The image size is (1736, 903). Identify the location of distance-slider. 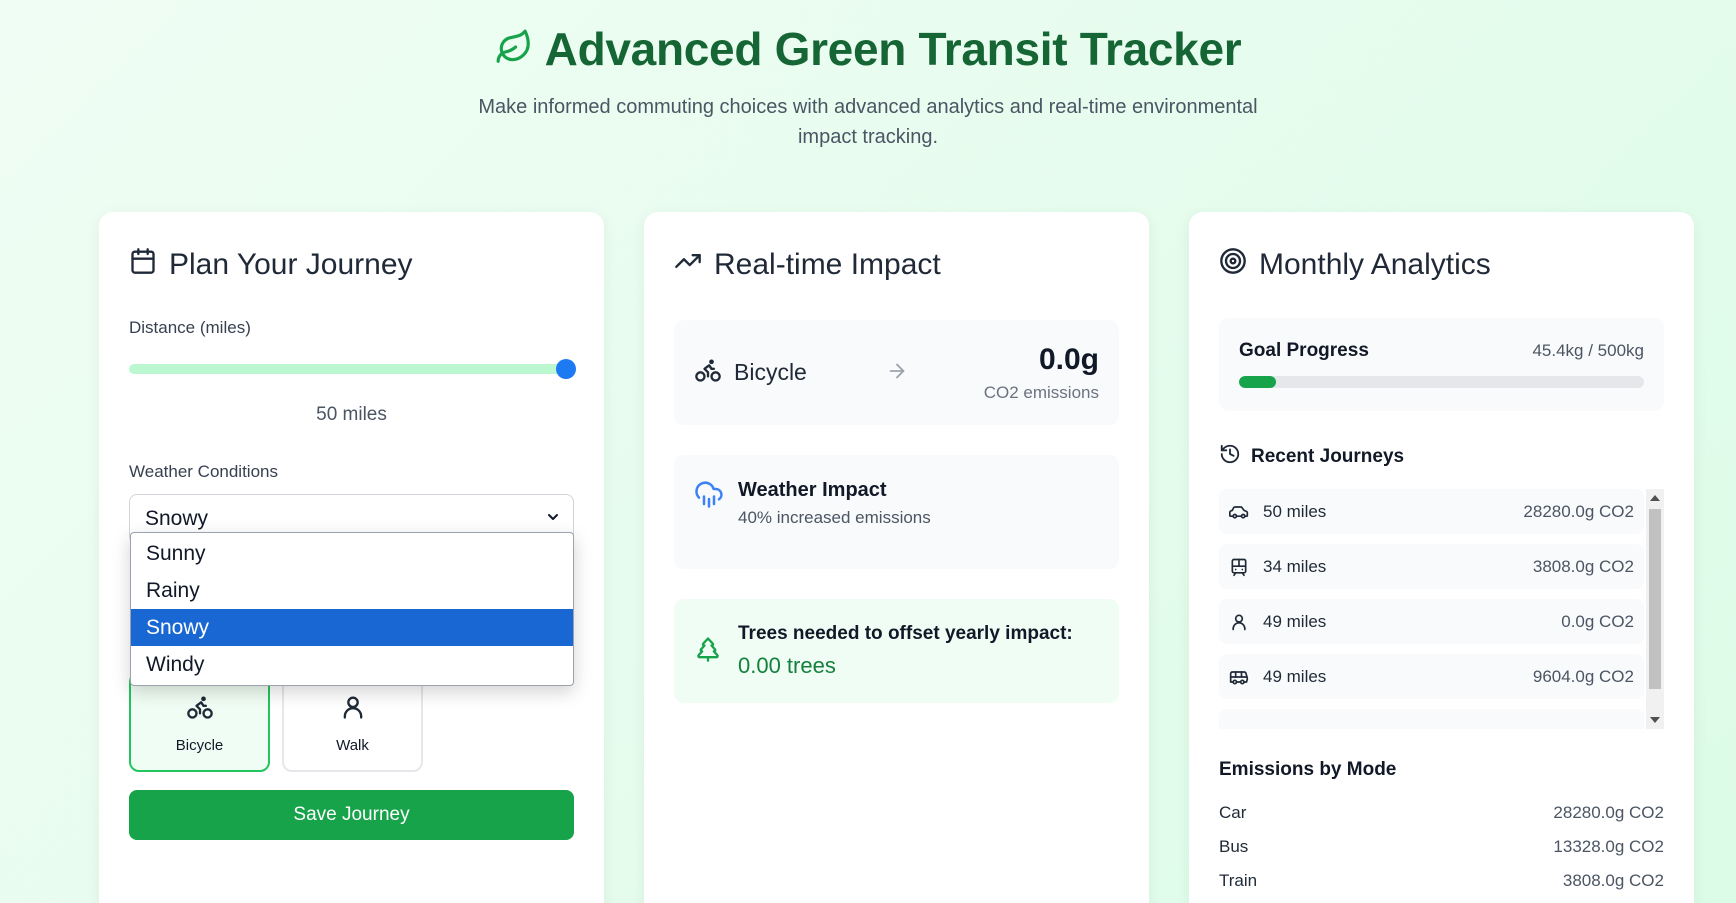
(352, 369).